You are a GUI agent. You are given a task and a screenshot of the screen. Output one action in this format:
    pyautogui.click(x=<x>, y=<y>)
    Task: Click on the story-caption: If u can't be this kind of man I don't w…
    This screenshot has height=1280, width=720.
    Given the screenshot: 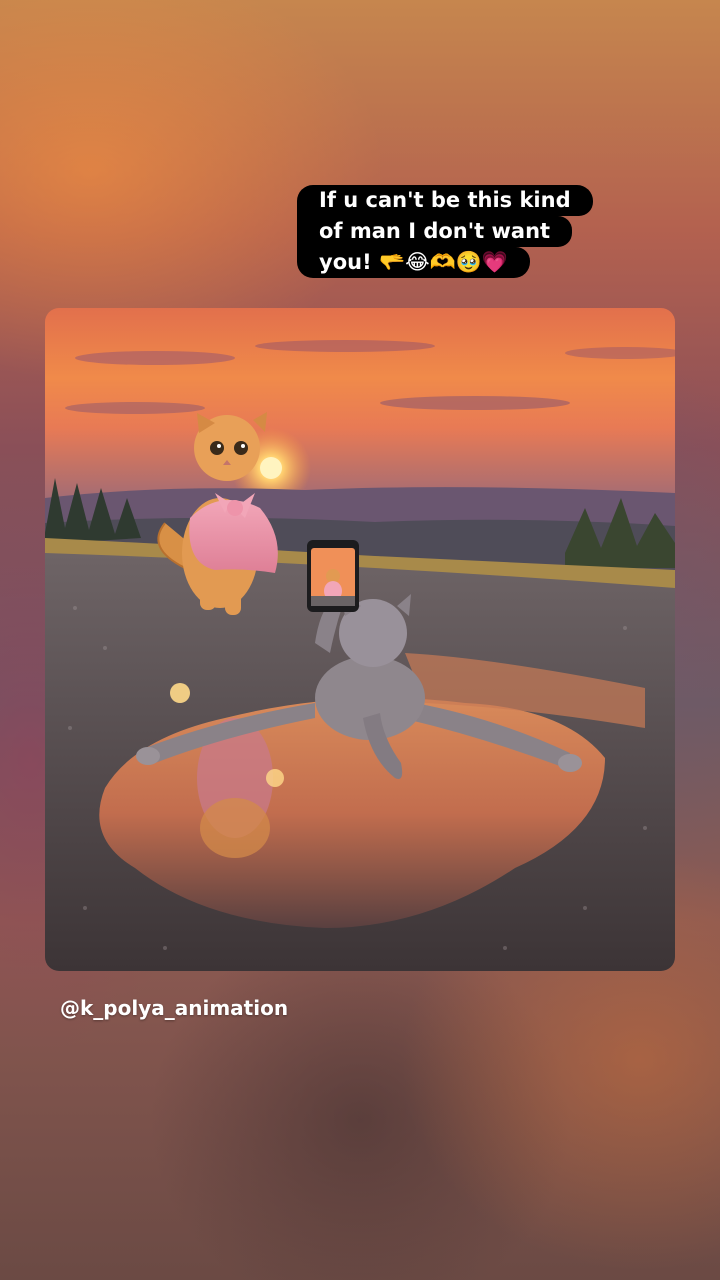 What is the action you would take?
    pyautogui.click(x=462, y=240)
    